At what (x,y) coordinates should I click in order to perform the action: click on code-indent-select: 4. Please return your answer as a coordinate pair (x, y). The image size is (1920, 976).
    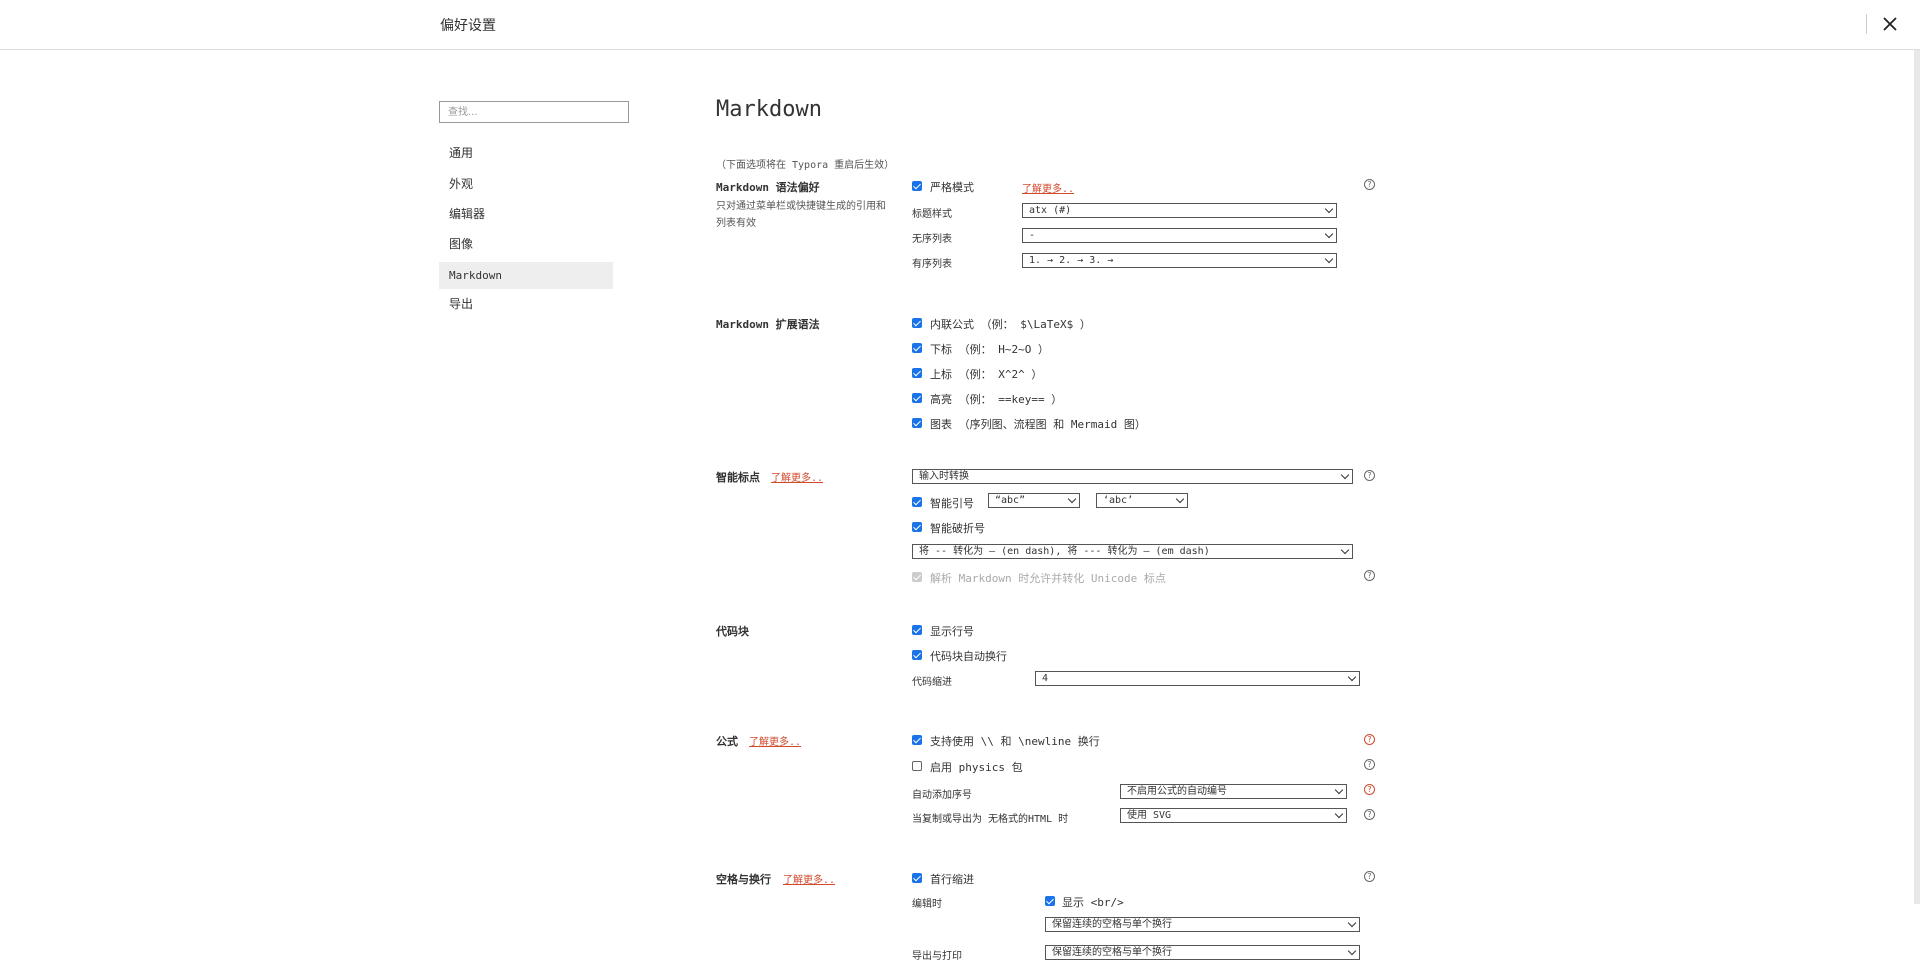
    Looking at the image, I should click on (1197, 678).